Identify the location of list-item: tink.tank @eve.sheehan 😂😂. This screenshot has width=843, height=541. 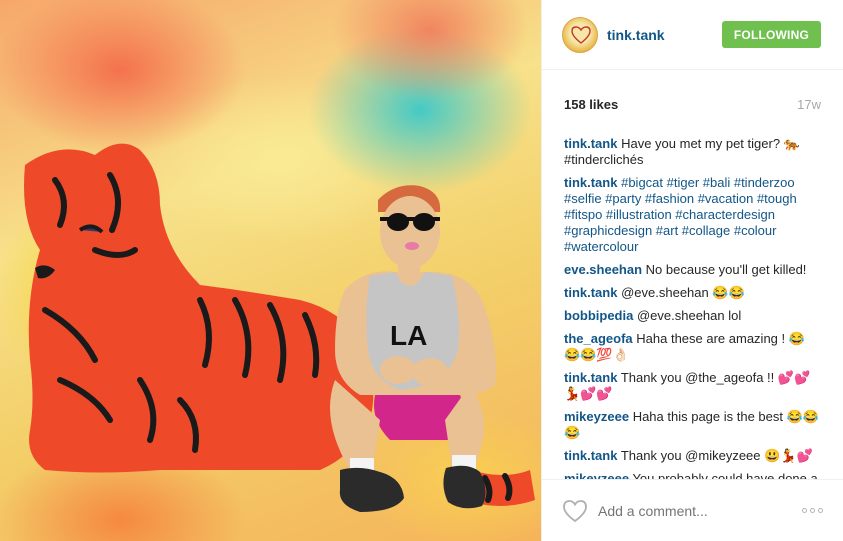
(692, 293).